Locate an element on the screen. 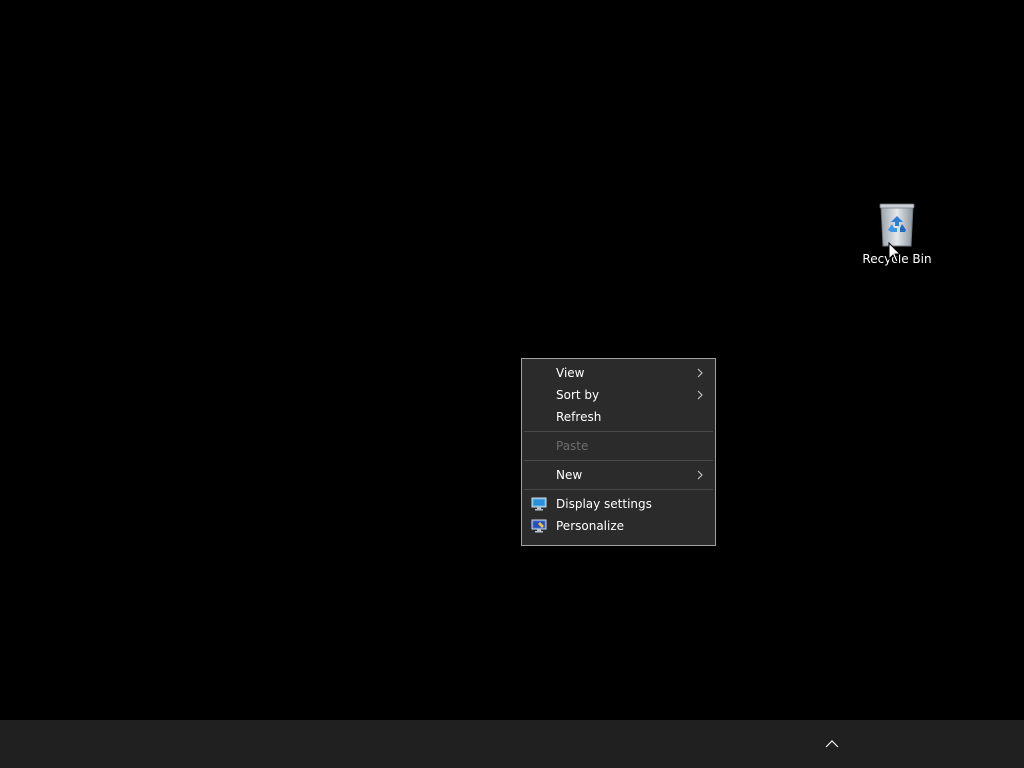  menu-item-label: New is located at coordinates (569, 475).